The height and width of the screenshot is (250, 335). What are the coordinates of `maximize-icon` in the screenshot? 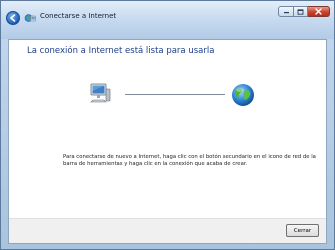 It's located at (300, 11).